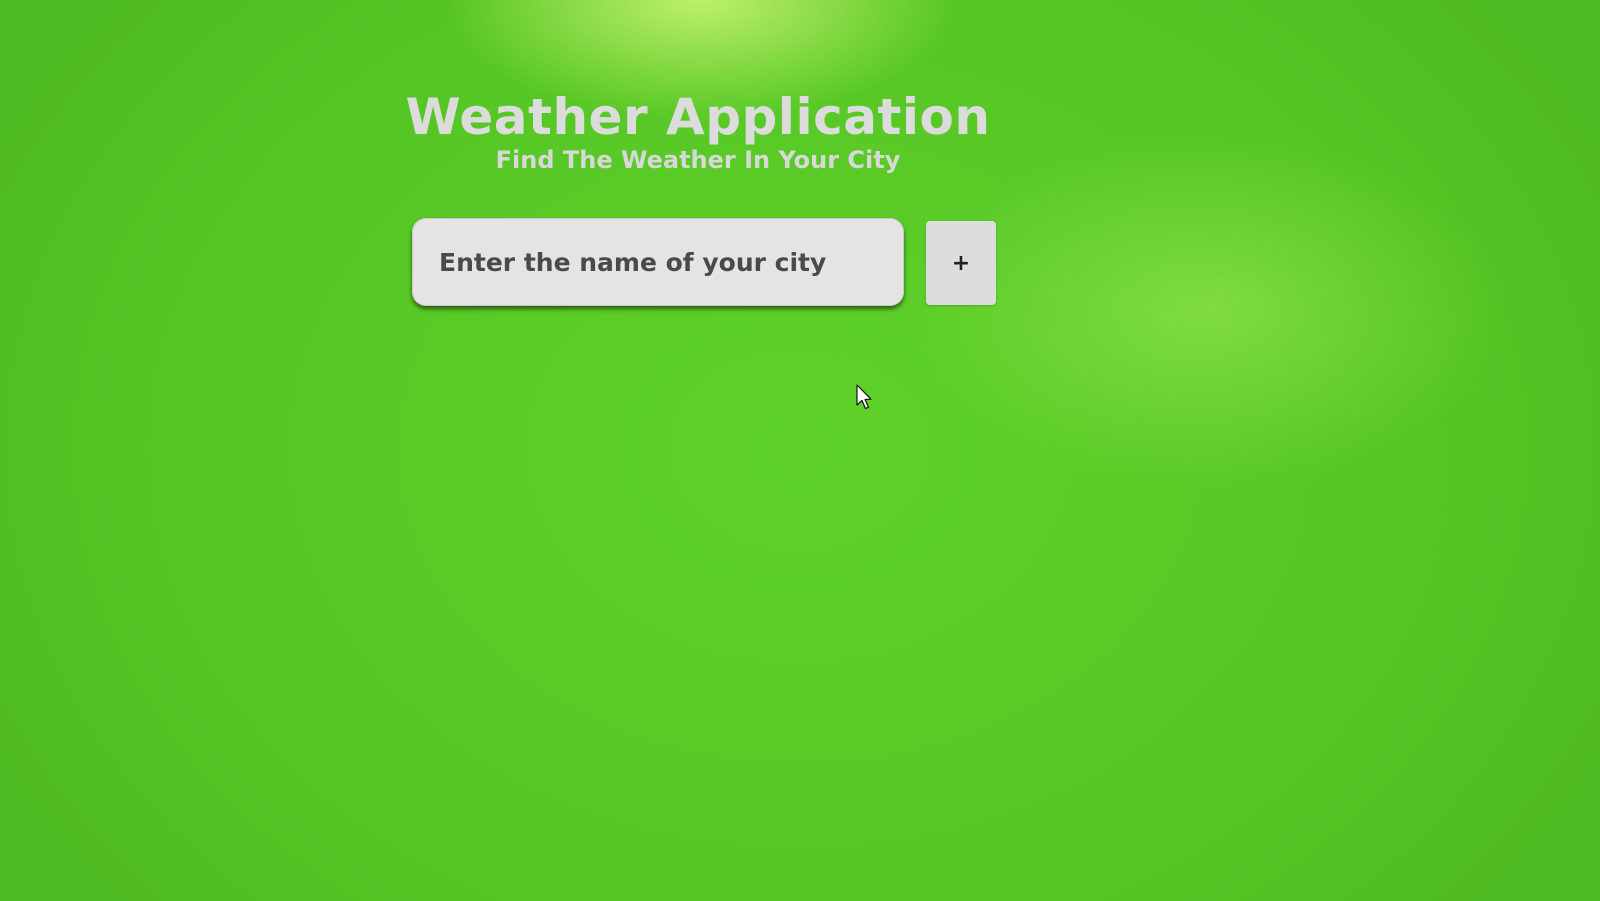  I want to click on mouse-pointer-icon, so click(864, 397).